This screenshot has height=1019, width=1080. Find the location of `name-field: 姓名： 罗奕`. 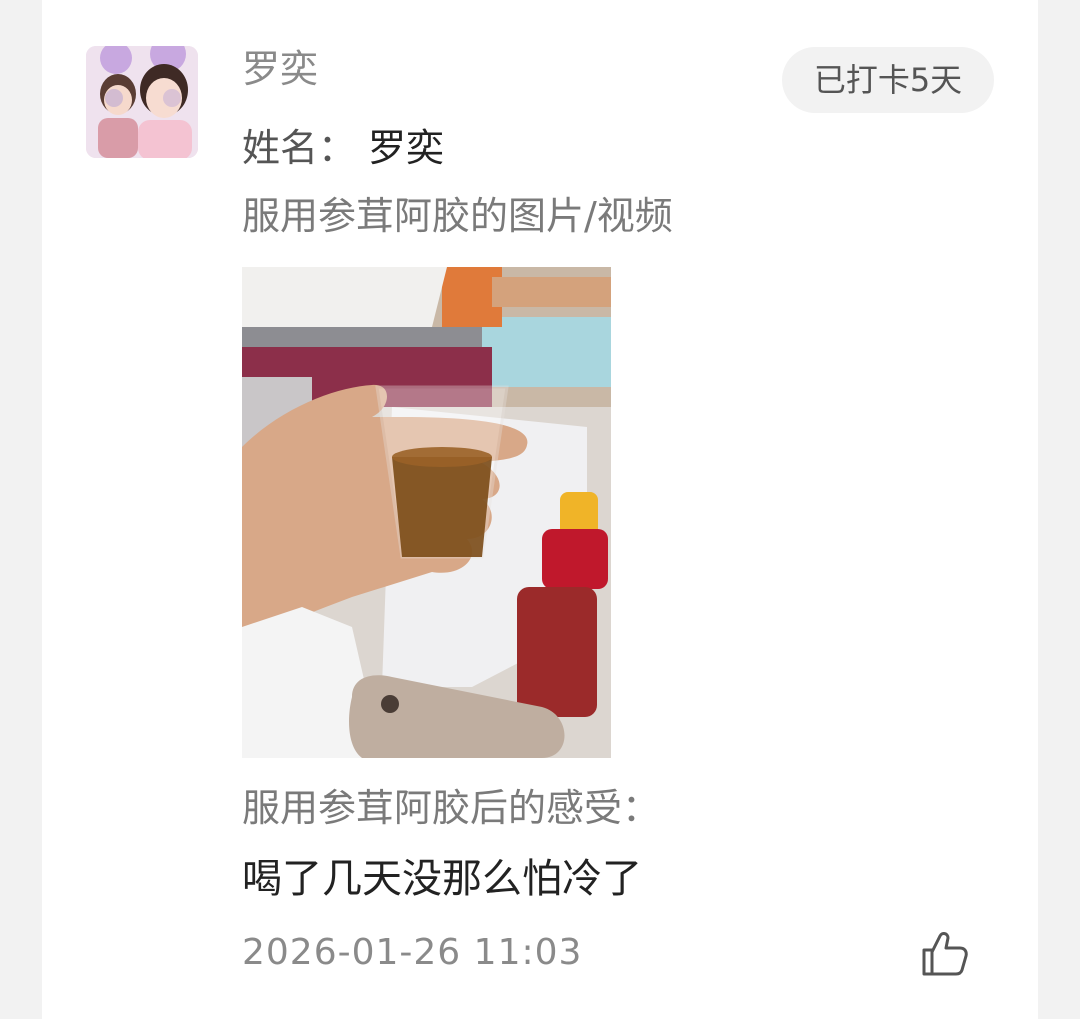

name-field: 姓名： 罗奕 is located at coordinates (343, 148).